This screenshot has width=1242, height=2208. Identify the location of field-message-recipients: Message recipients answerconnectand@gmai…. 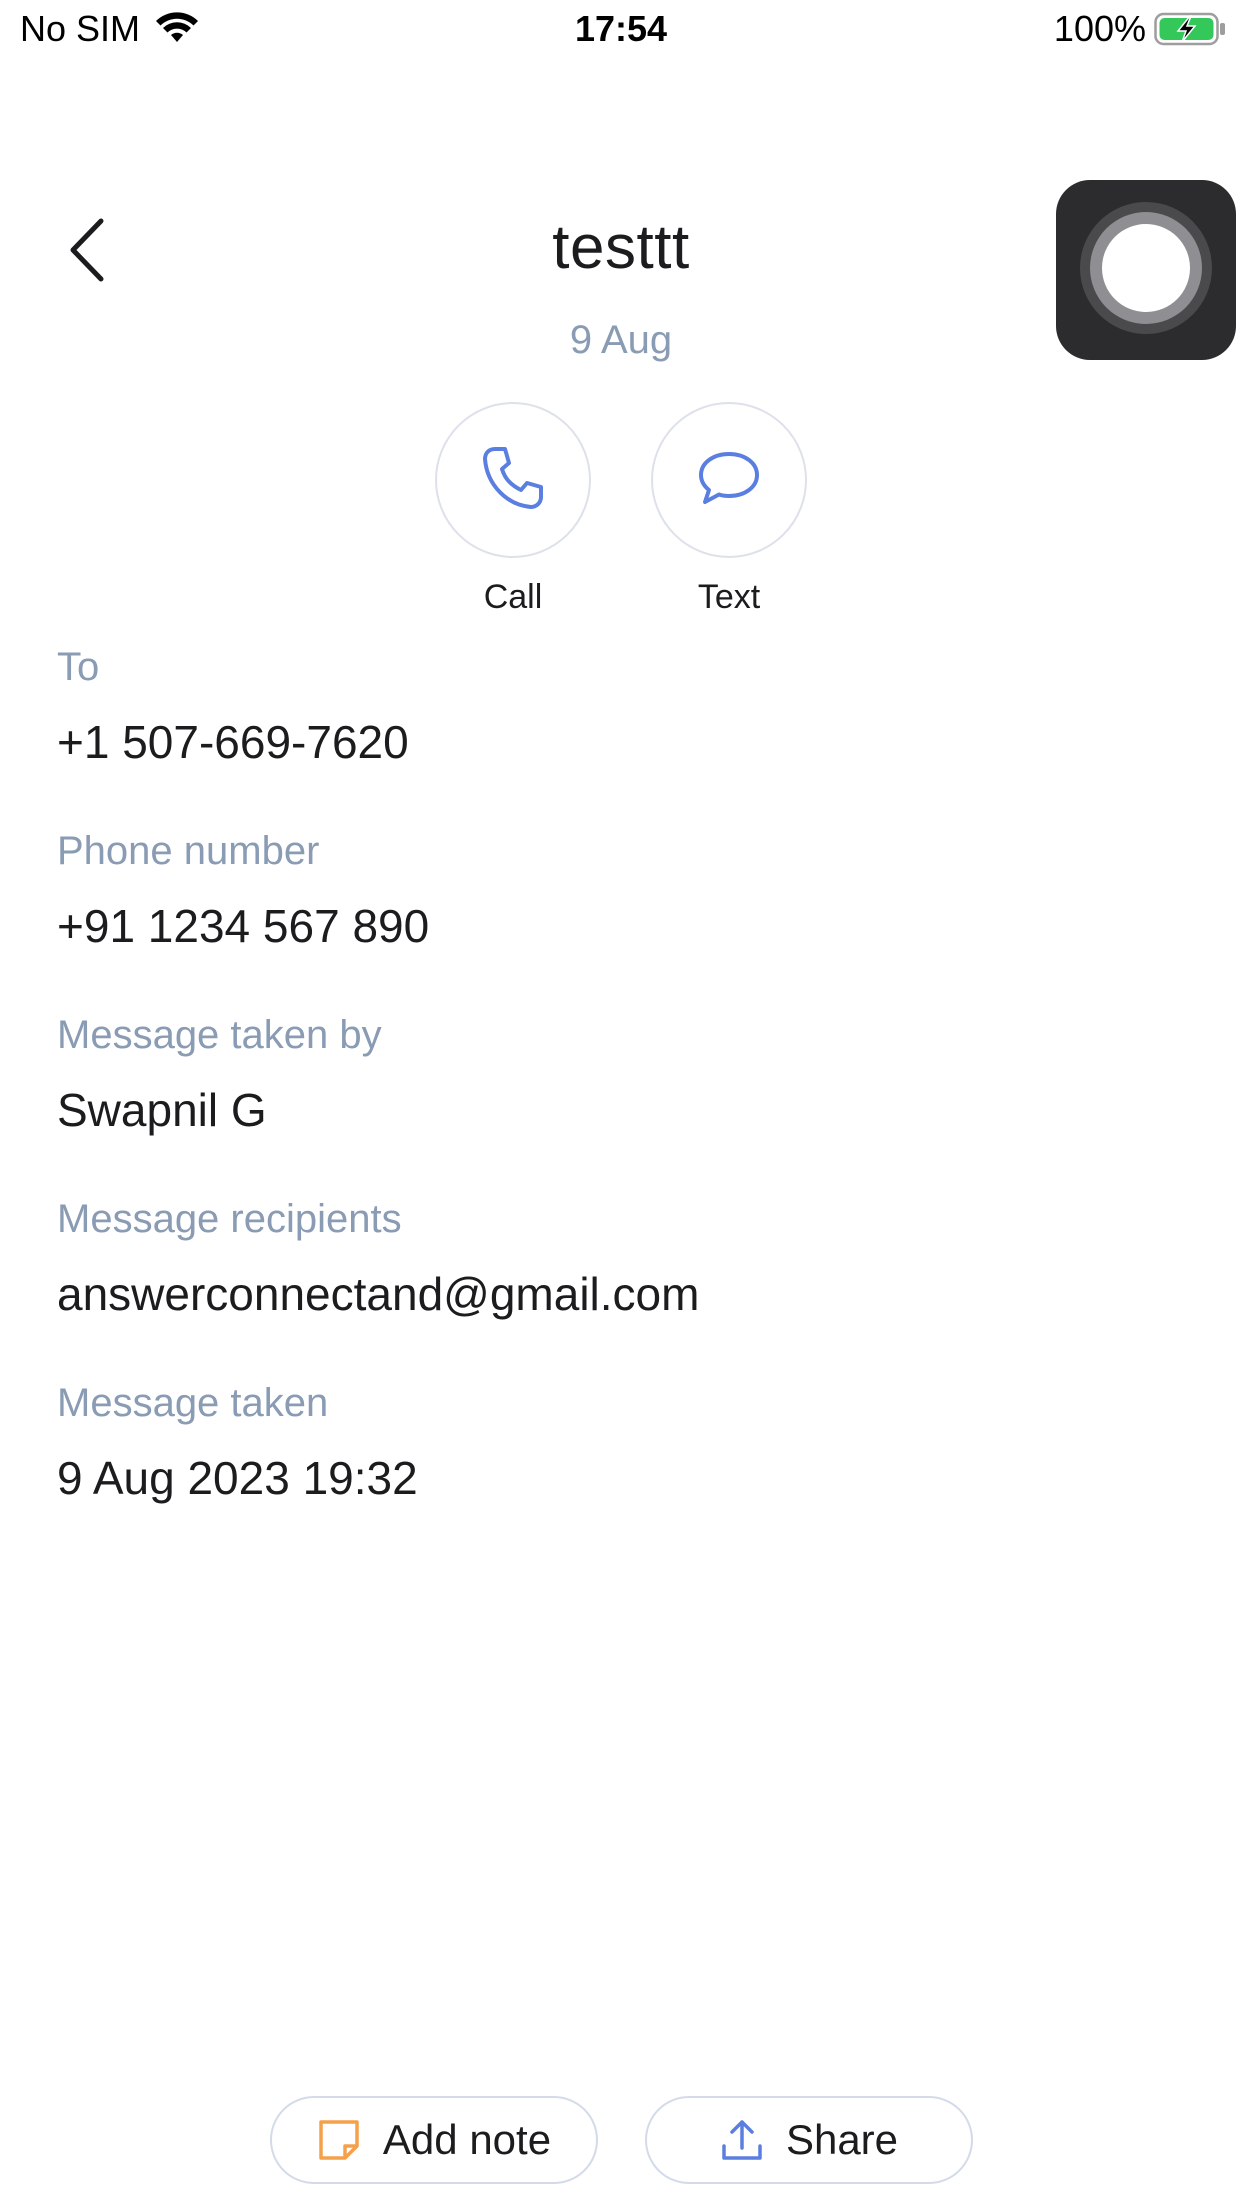
(617, 1284).